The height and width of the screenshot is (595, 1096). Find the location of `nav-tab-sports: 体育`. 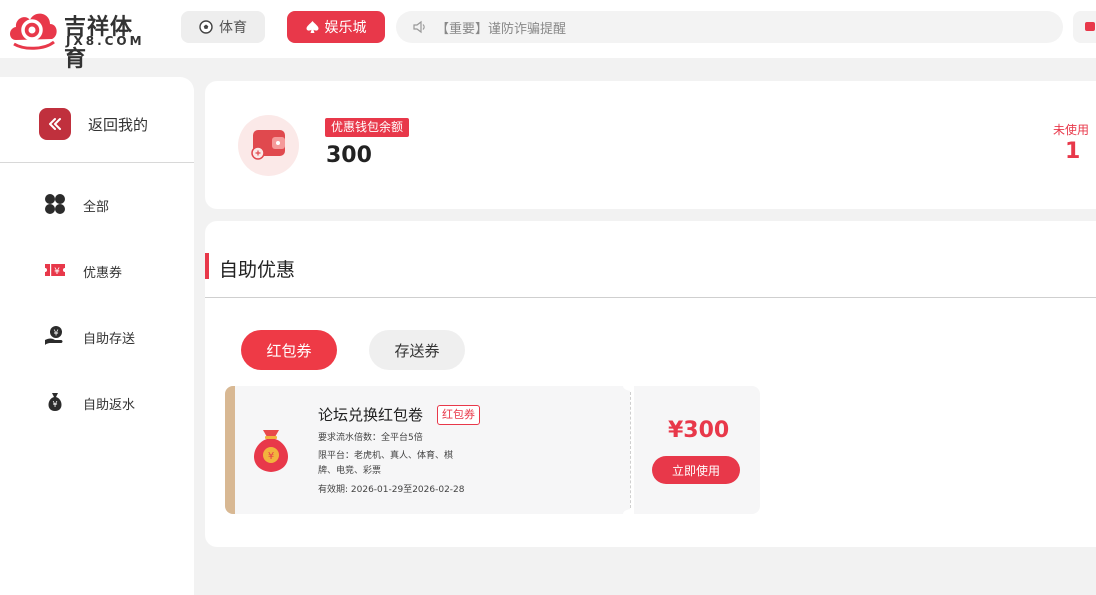

nav-tab-sports: 体育 is located at coordinates (223, 27).